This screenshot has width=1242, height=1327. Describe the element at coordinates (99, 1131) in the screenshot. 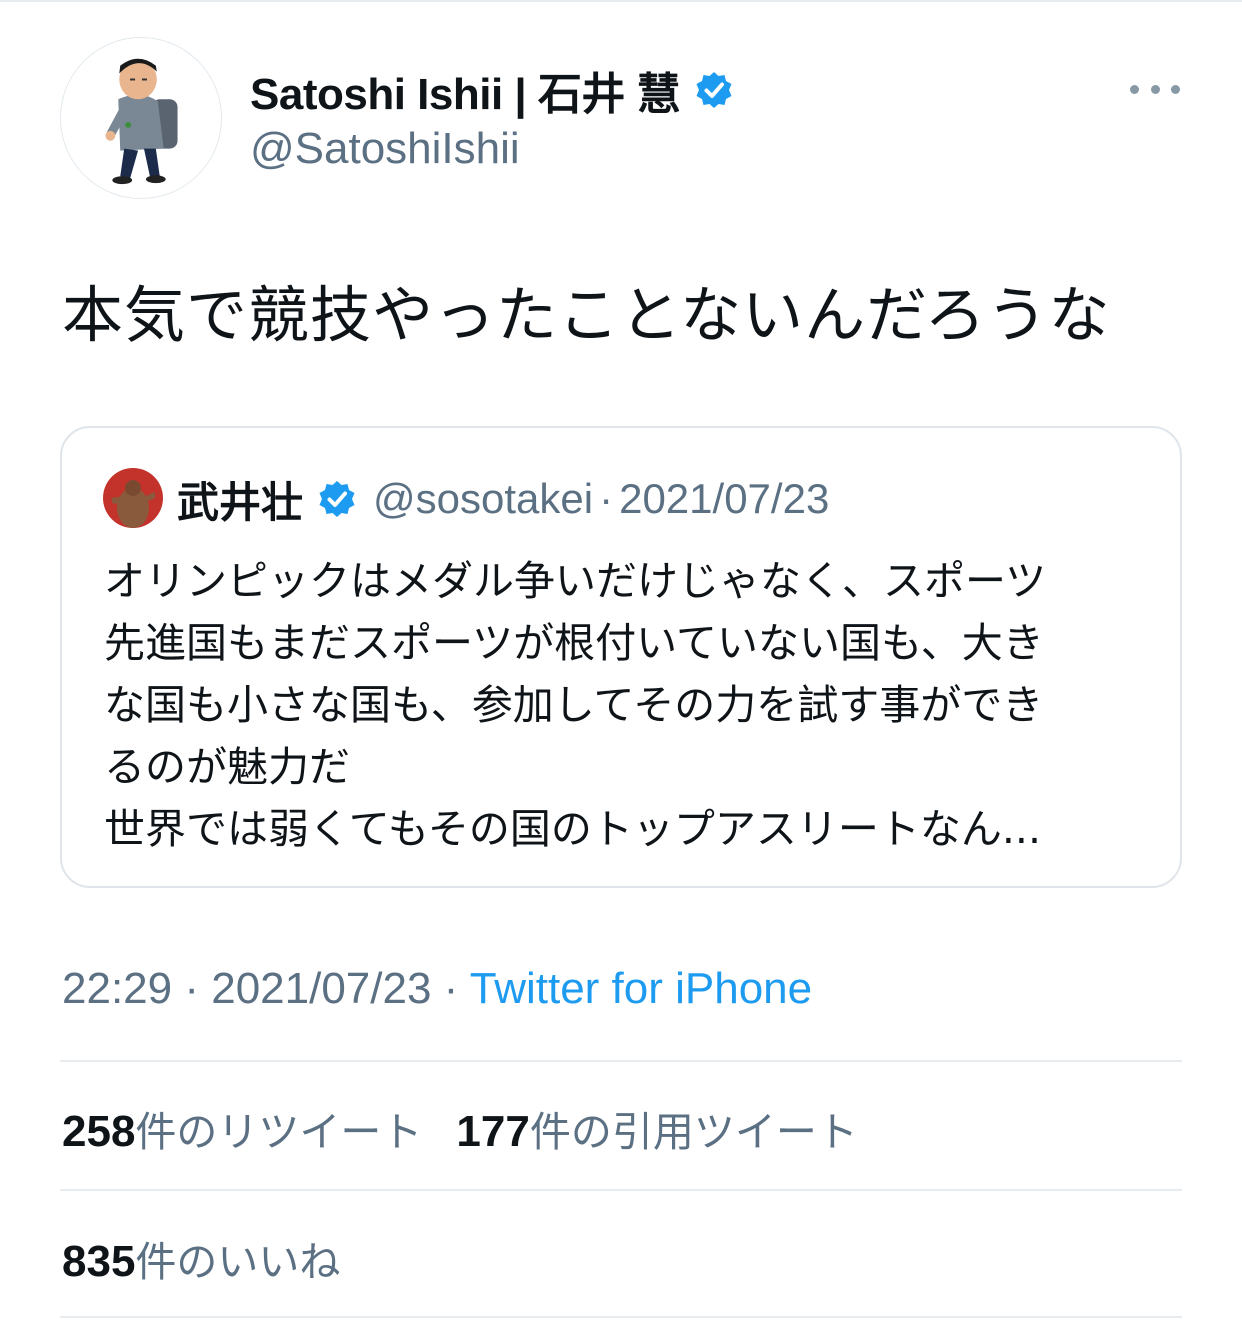

I see `retweets-count: 258` at that location.